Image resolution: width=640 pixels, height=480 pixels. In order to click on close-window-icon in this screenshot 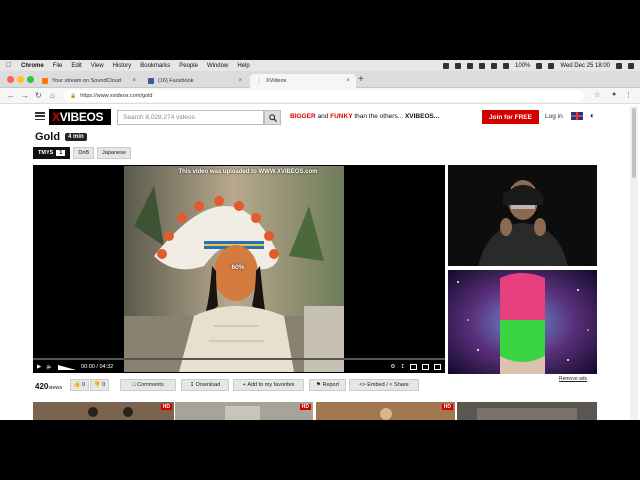, I will do `click(10, 79)`.